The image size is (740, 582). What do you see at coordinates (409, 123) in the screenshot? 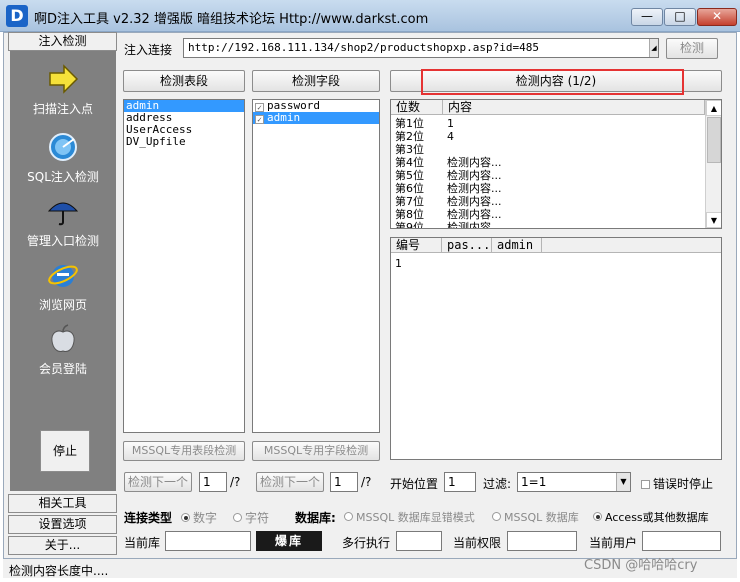
I see `position-cell: 第1位` at bounding box center [409, 123].